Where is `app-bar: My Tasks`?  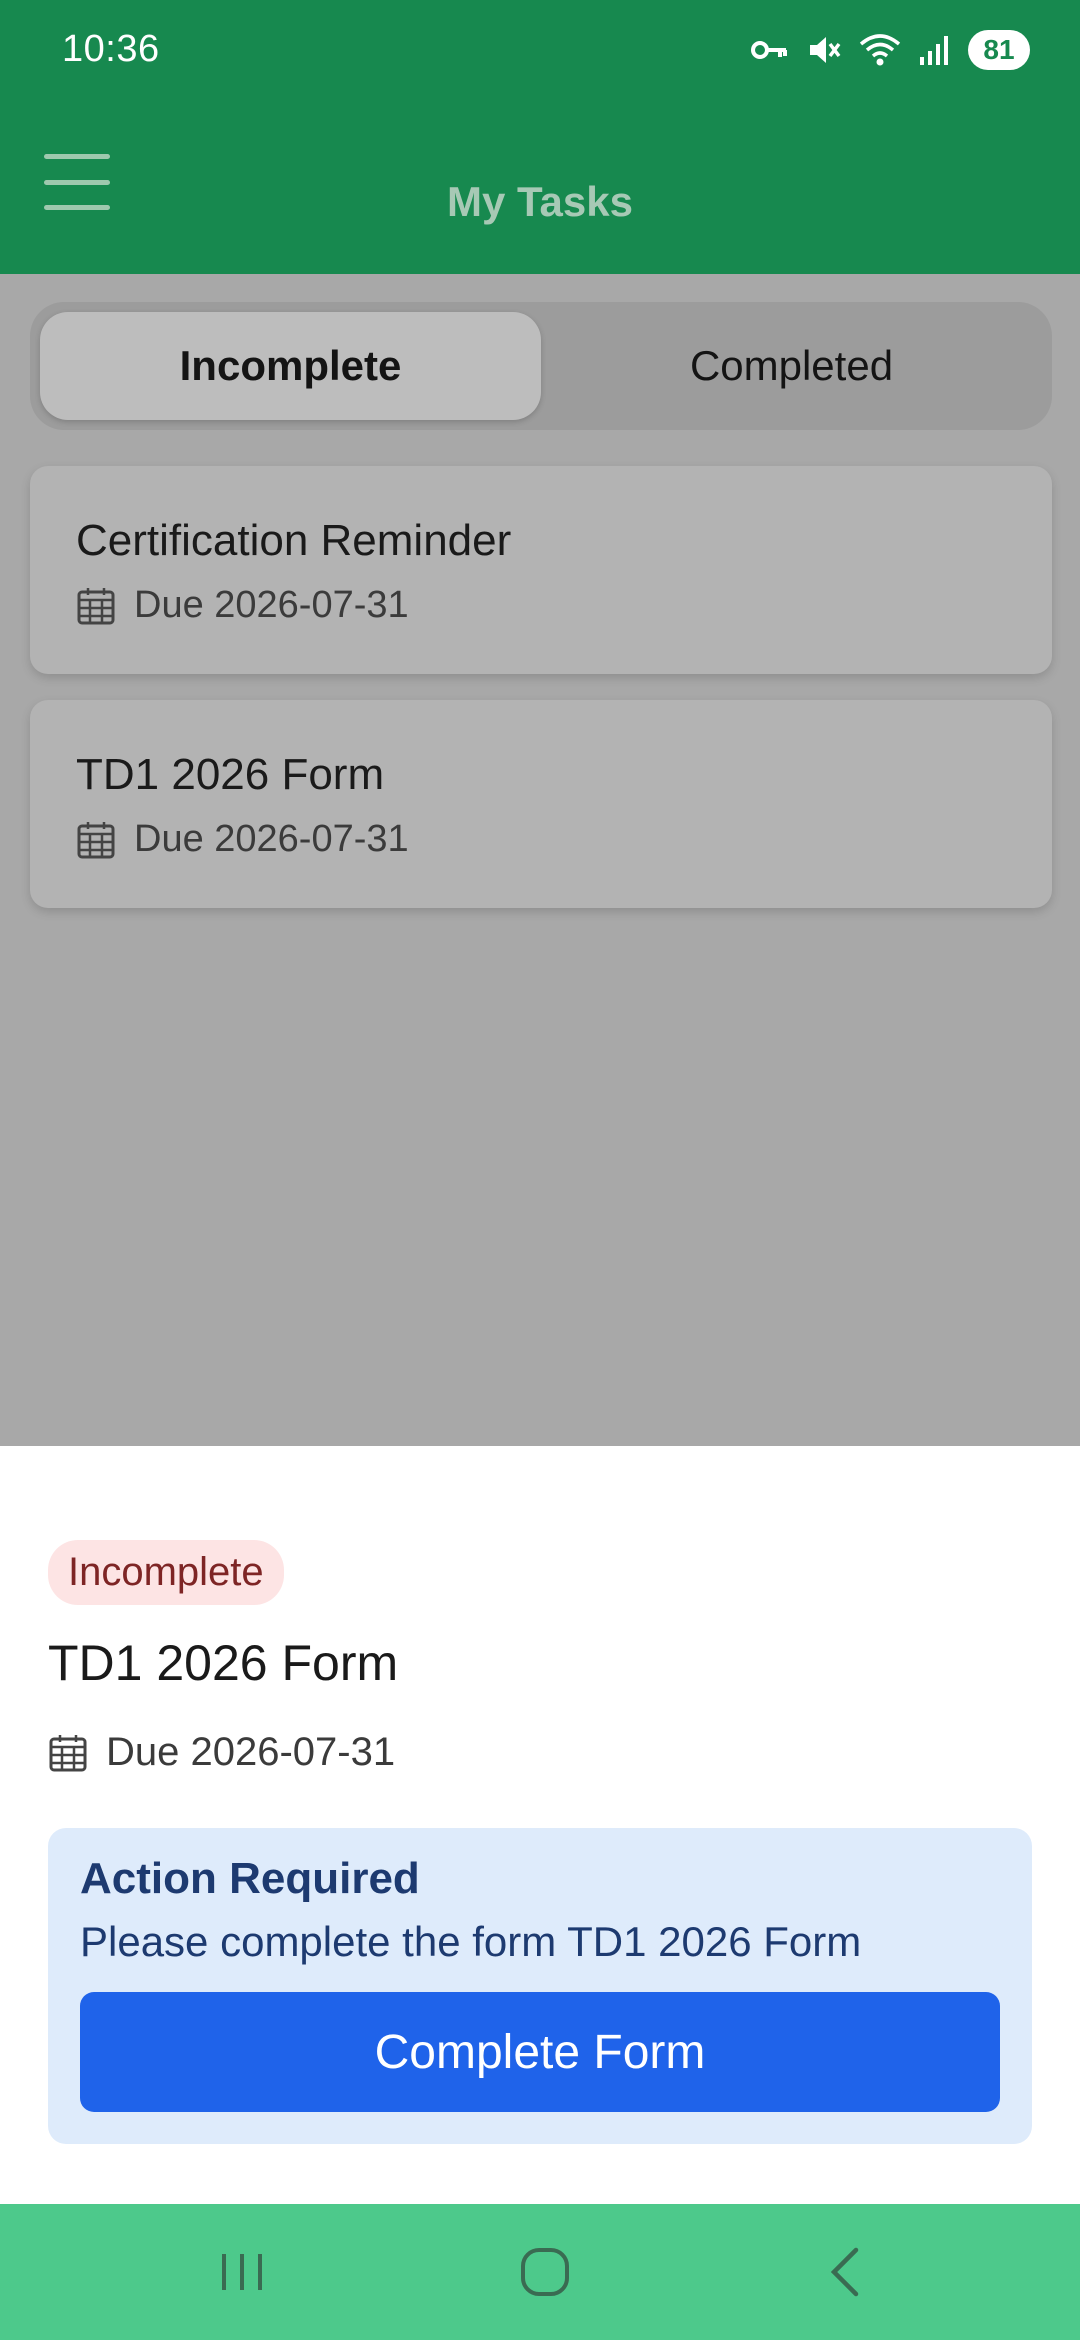
app-bar: My Tasks is located at coordinates (540, 187).